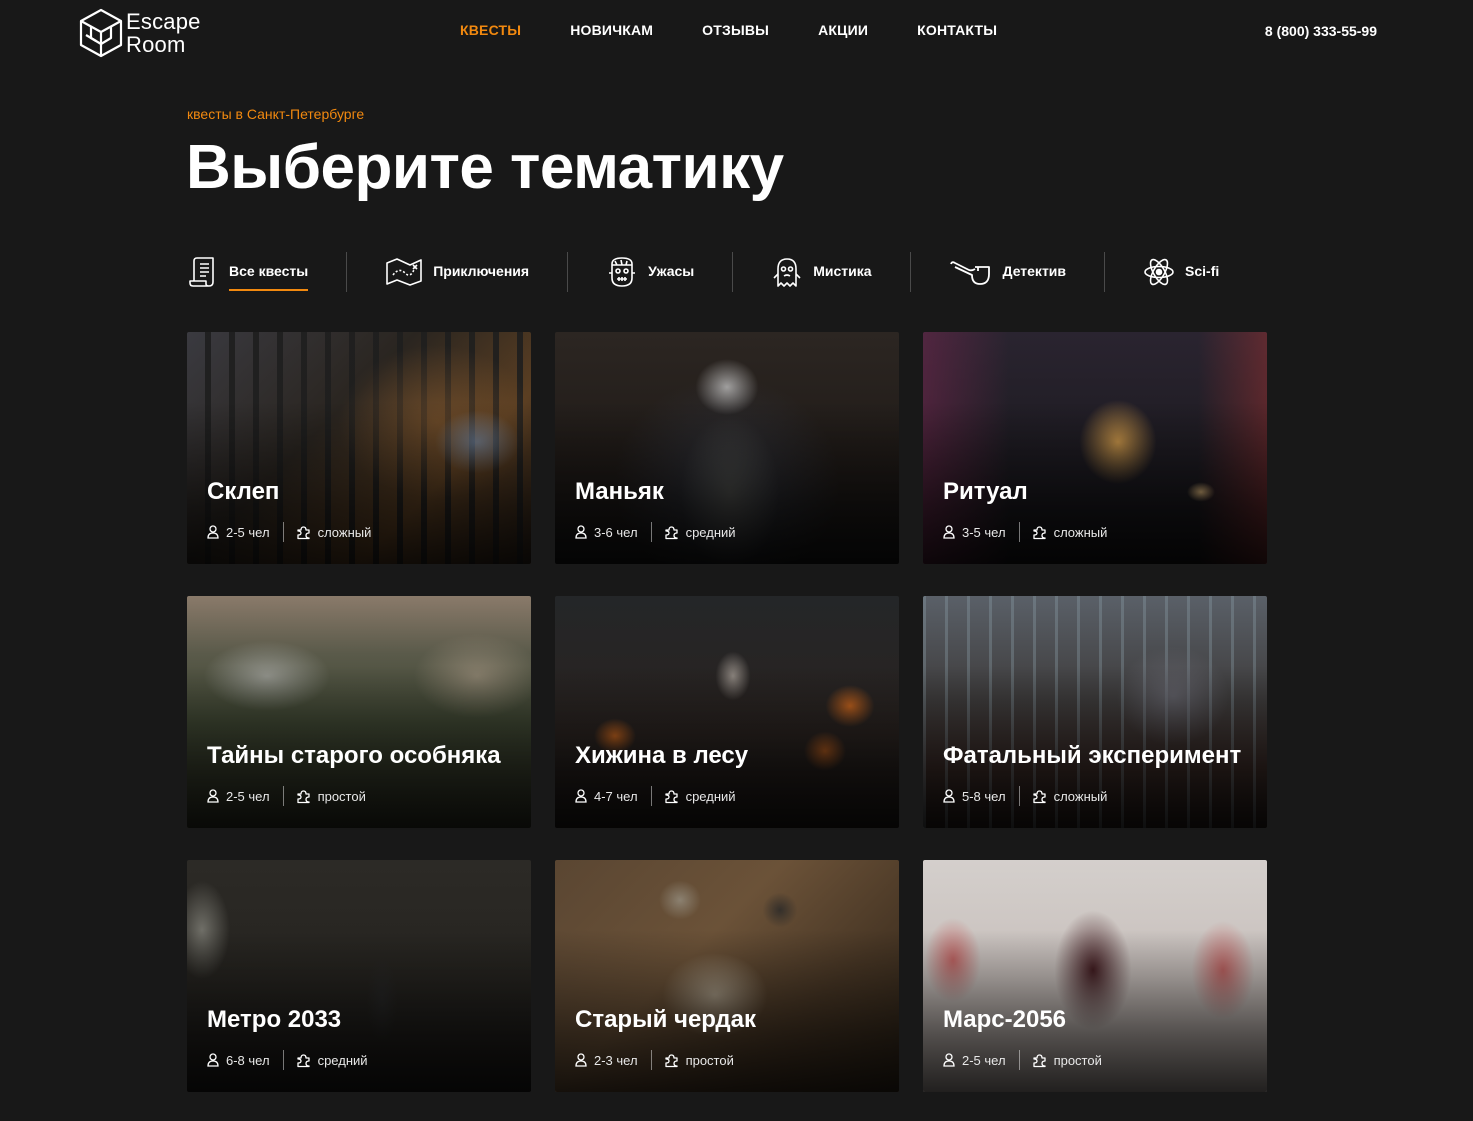 The width and height of the screenshot is (1473, 1121). I want to click on main-nav: КВЕСТЫ НОВИЧКАМ ОТЗЫВЫ АКЦИИ КОНТАКТЫ, so click(753, 30).